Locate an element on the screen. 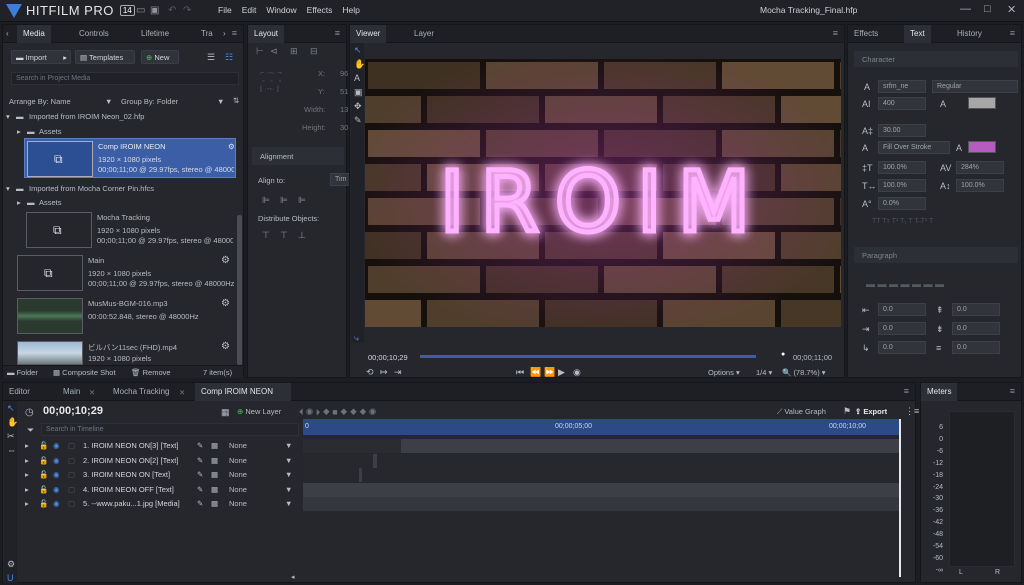  tab-editor: Editor is located at coordinates (19, 392).